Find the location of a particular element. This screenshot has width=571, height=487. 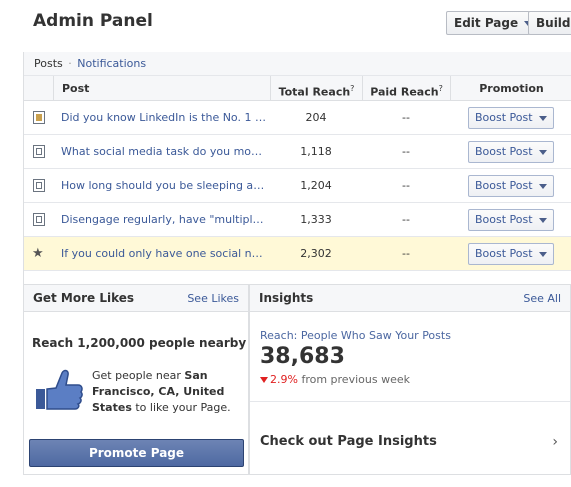

tab-notifications: Notifications is located at coordinates (111, 63).